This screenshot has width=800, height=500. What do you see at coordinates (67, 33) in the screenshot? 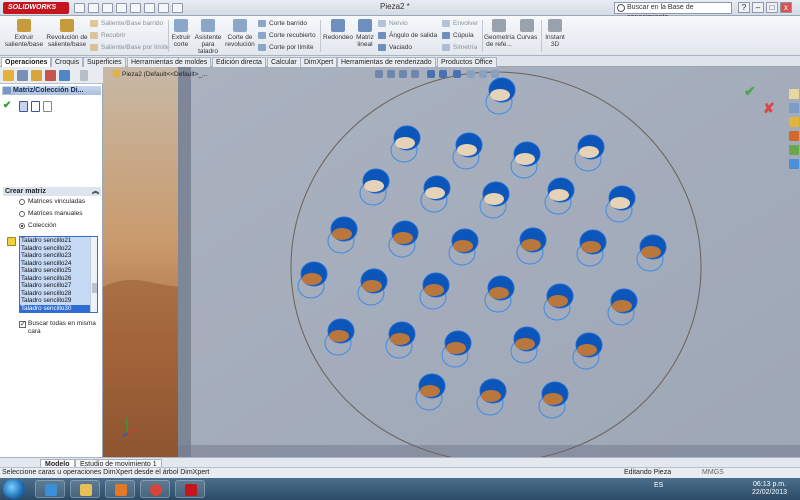
I see `revolve-boss-button: Revolución de saliente/base` at bounding box center [67, 33].